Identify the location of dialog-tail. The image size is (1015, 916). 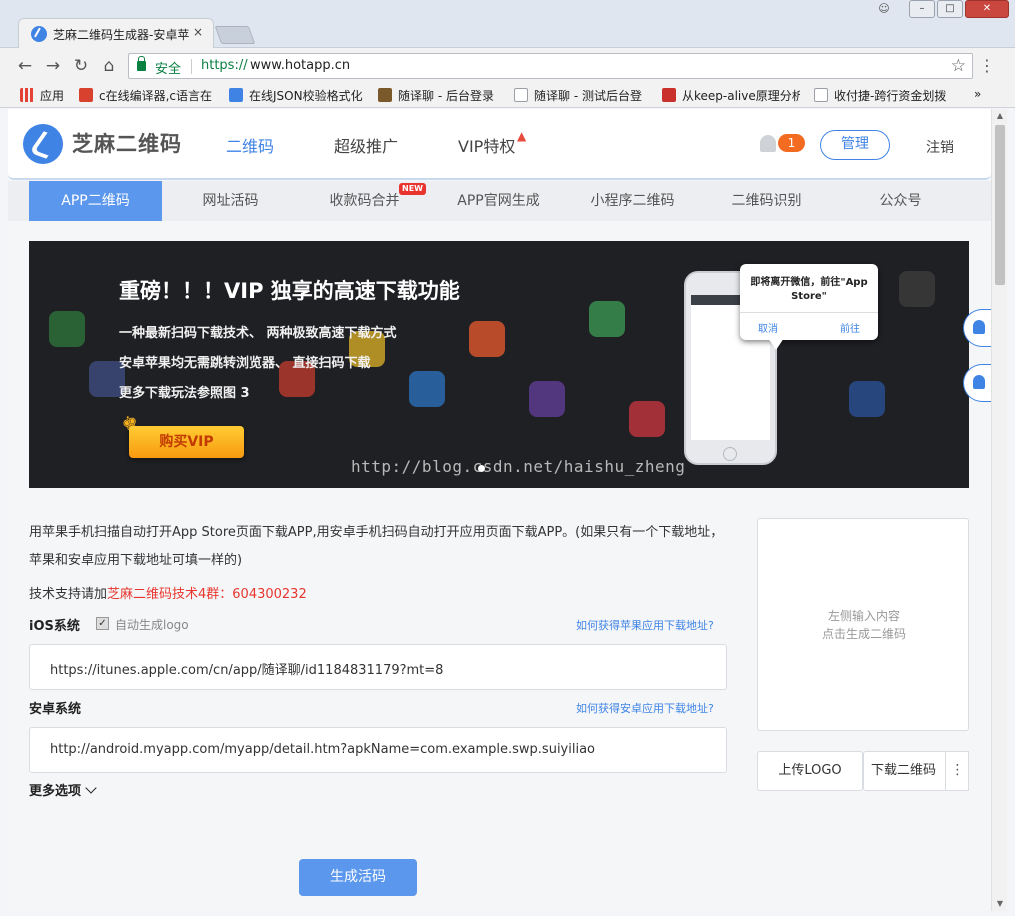
(776, 344).